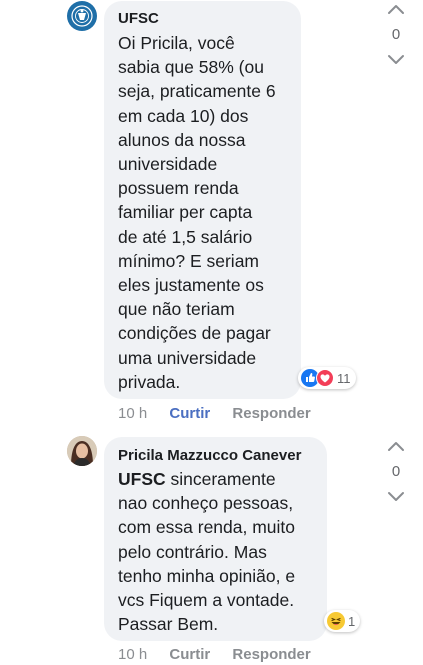 This screenshot has height=665, width=423. I want to click on ufsc-avatar, so click(82, 16).